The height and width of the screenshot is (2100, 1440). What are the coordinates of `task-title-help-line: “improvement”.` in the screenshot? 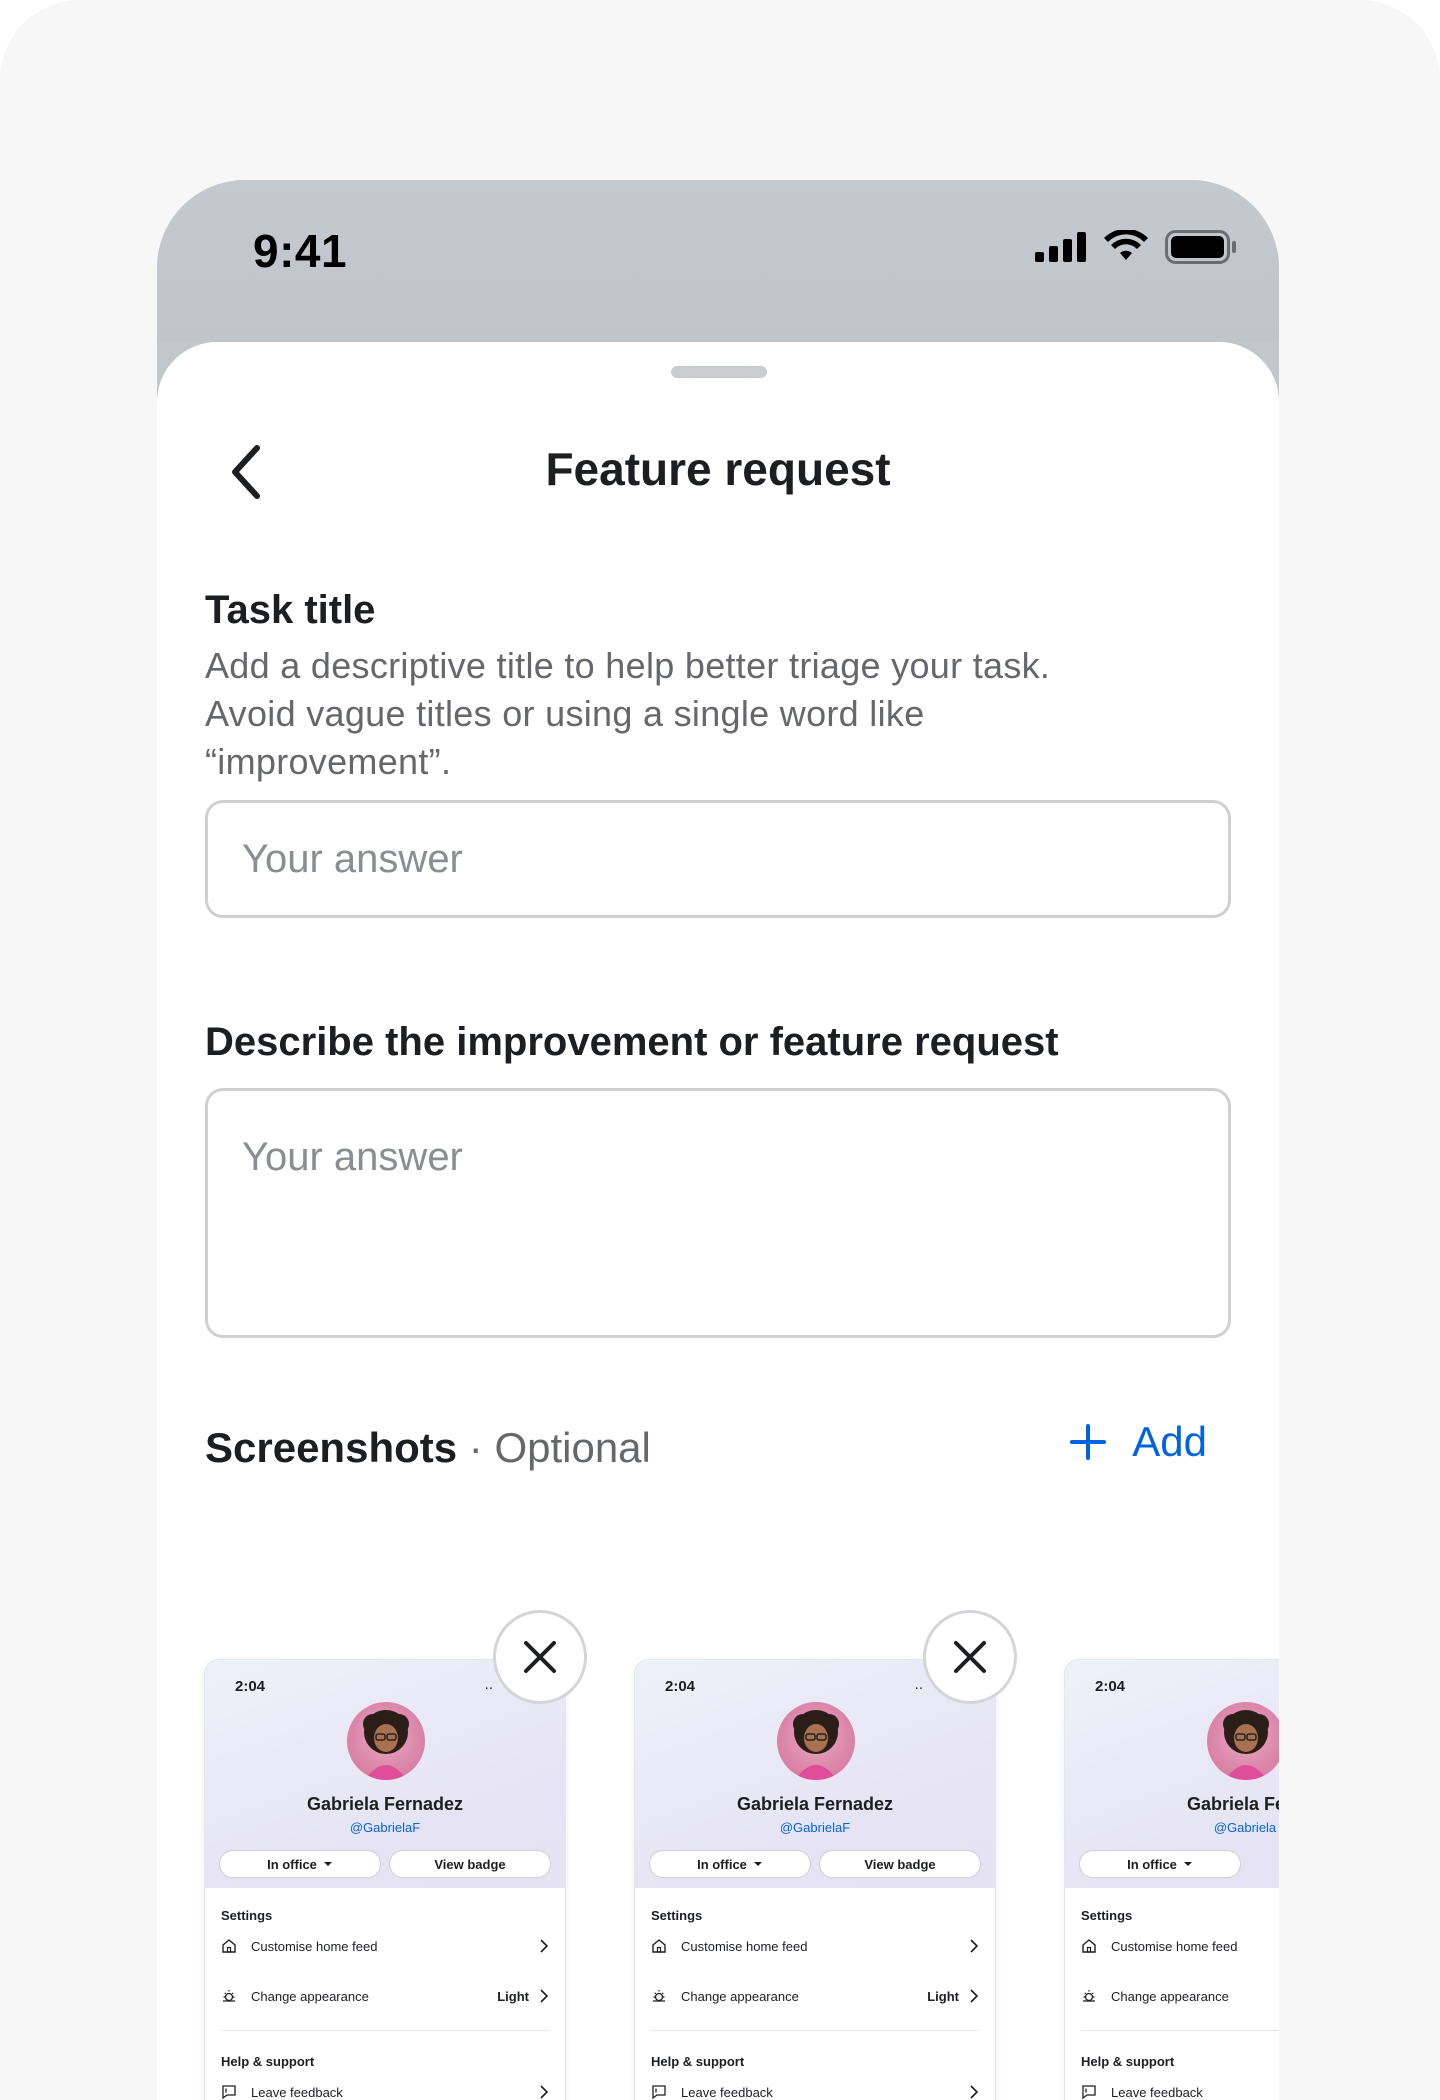 It's located at (328, 761).